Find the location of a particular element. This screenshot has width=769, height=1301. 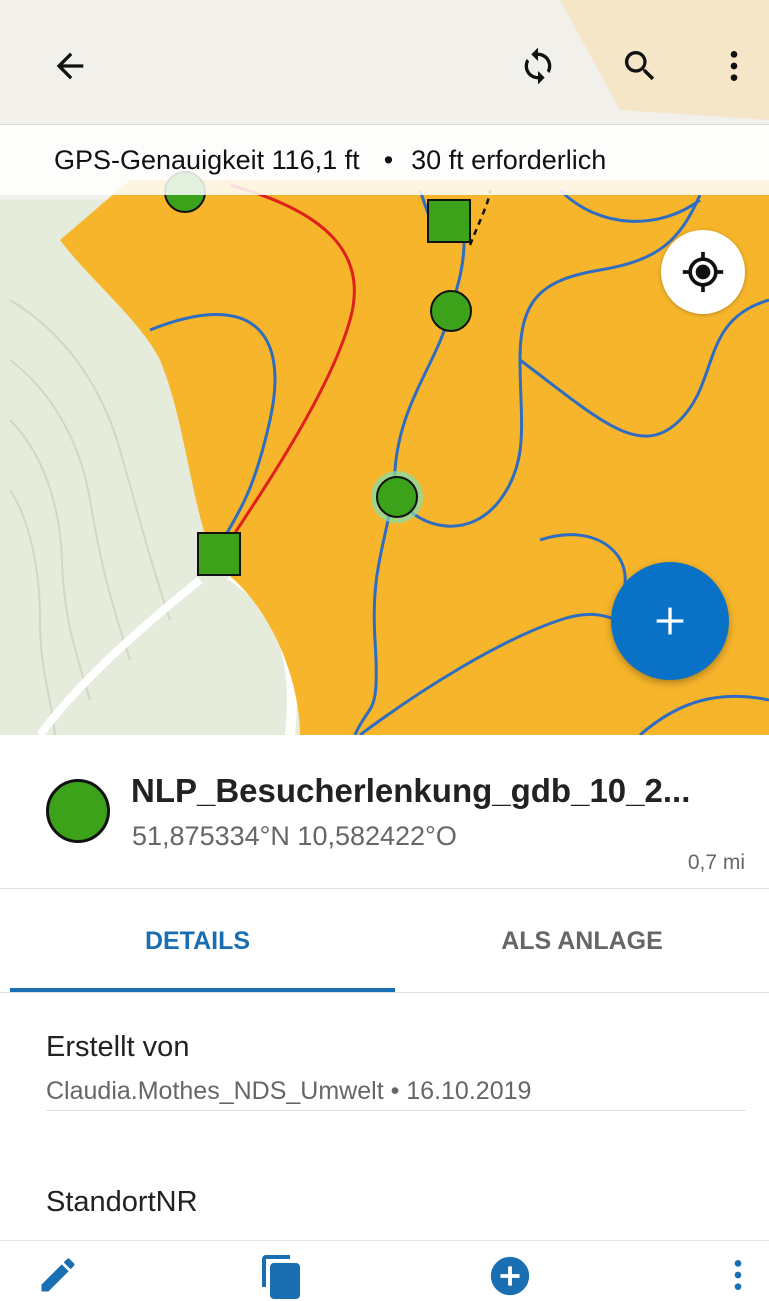

crosshair-icon is located at coordinates (703, 272).